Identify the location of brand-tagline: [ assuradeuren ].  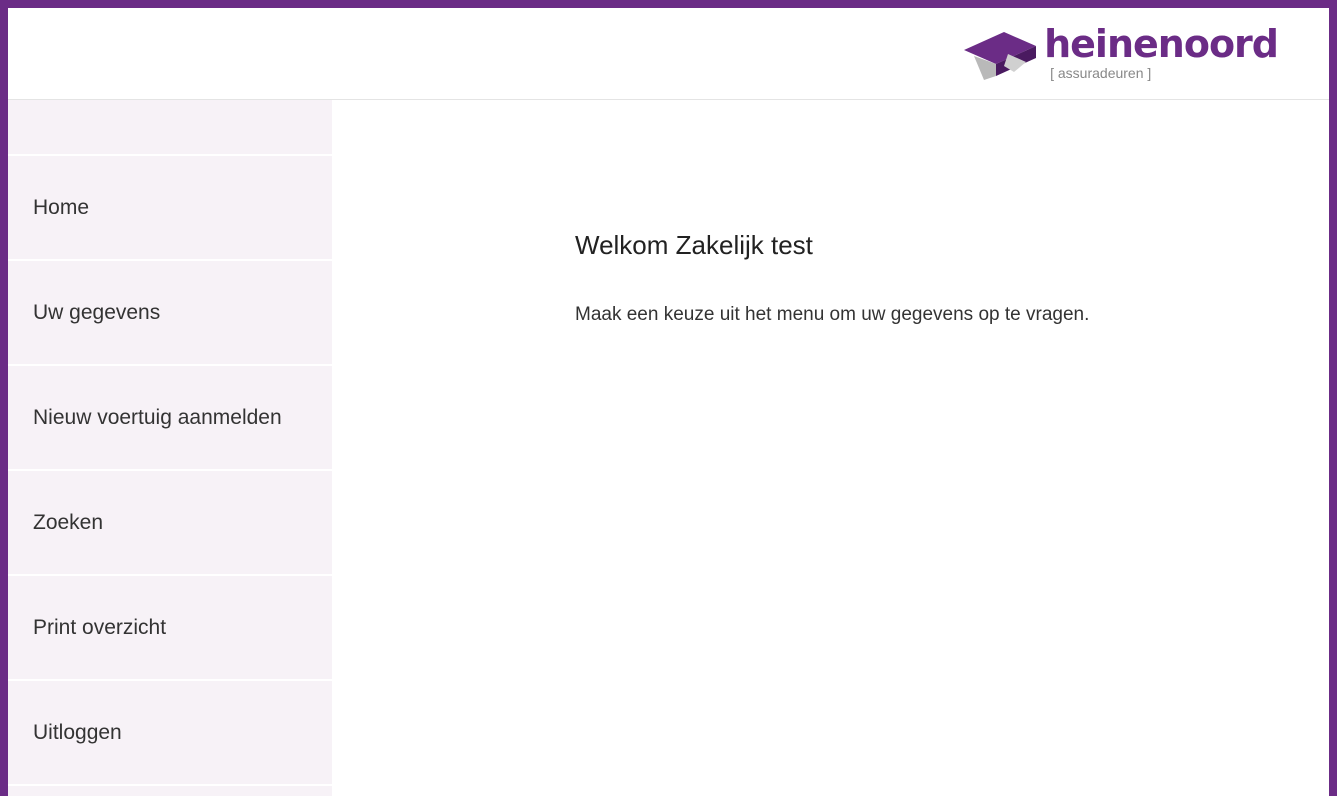
(1101, 73).